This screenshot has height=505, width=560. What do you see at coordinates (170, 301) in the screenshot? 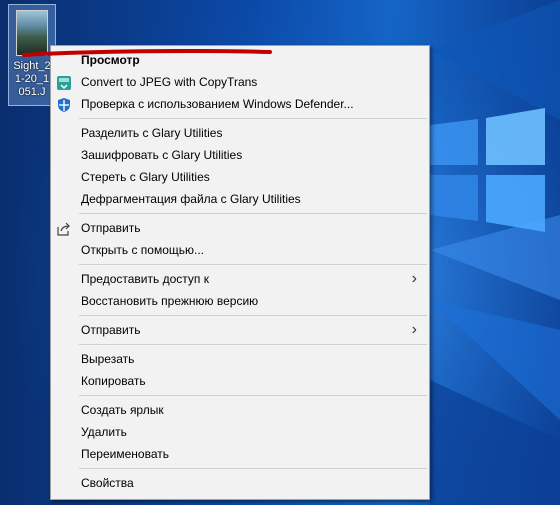
I see `menu-item-label: Восстановить прежнюю версию` at bounding box center [170, 301].